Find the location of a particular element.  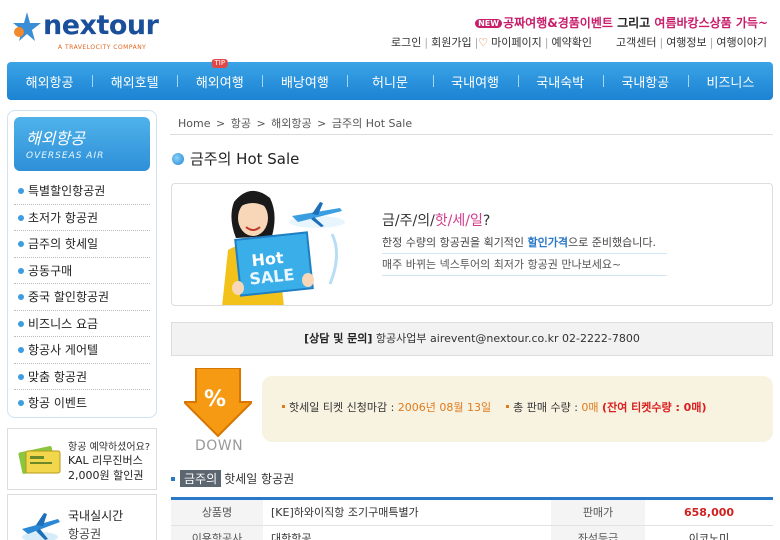

sidebar-item-air-event: 항공 이벤트 is located at coordinates (82, 403).